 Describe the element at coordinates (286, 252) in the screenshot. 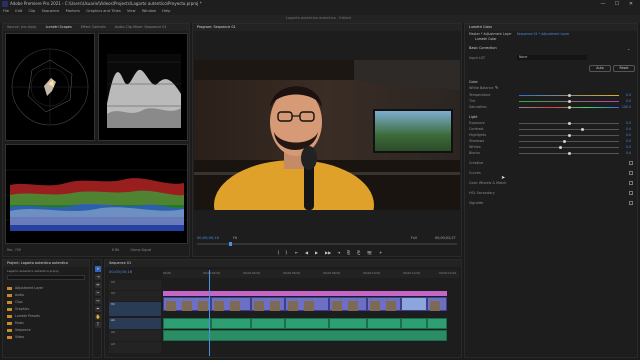

I see `mark-out-button: }` at that location.